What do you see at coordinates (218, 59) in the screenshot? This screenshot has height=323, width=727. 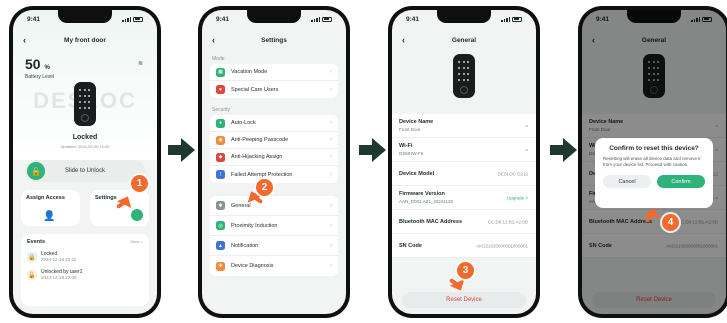 I see `section-mode-label: Mode` at bounding box center [218, 59].